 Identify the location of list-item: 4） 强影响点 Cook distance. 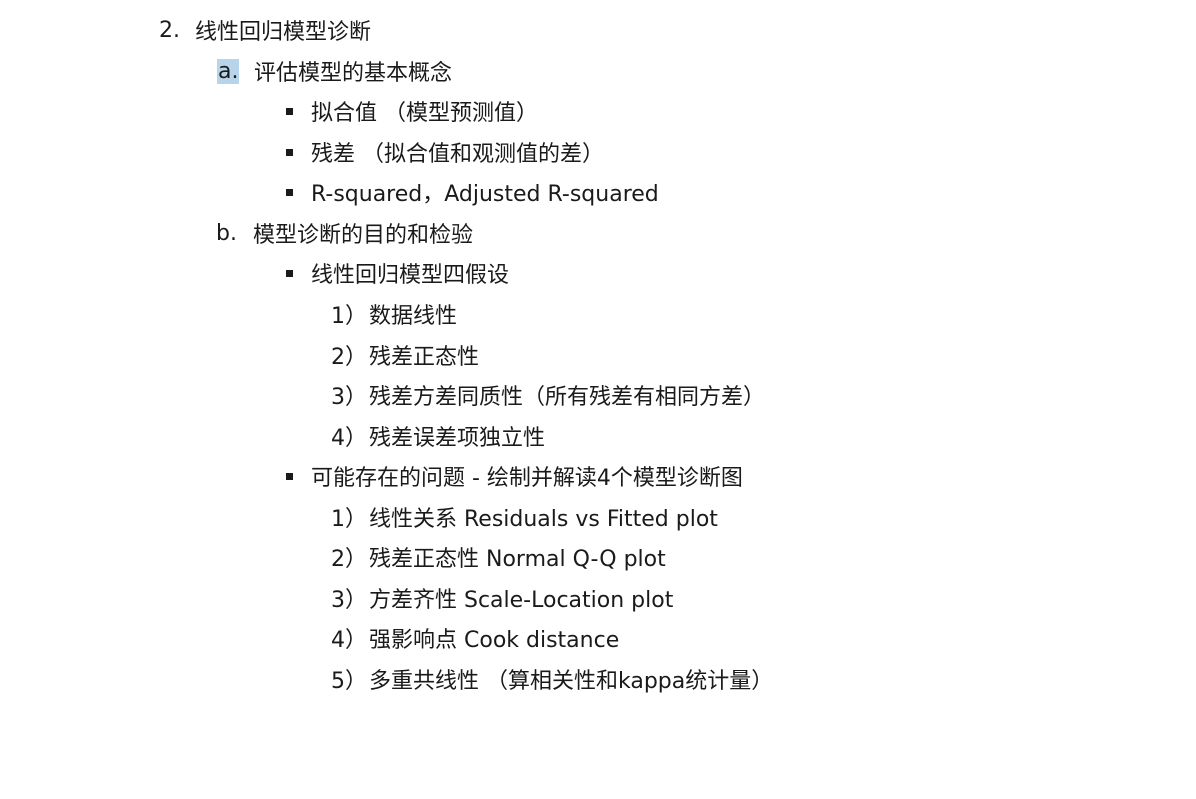
(475, 638).